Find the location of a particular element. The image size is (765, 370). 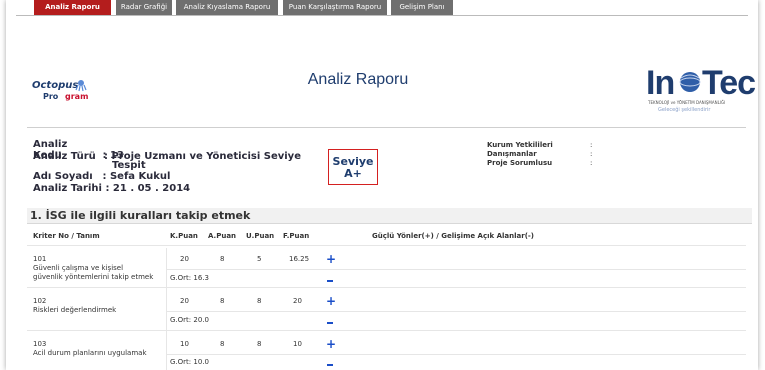

logo-tagline: TEKNOLOJİ ve YÖNETİM DANIŞMANLIĞI is located at coordinates (687, 102).